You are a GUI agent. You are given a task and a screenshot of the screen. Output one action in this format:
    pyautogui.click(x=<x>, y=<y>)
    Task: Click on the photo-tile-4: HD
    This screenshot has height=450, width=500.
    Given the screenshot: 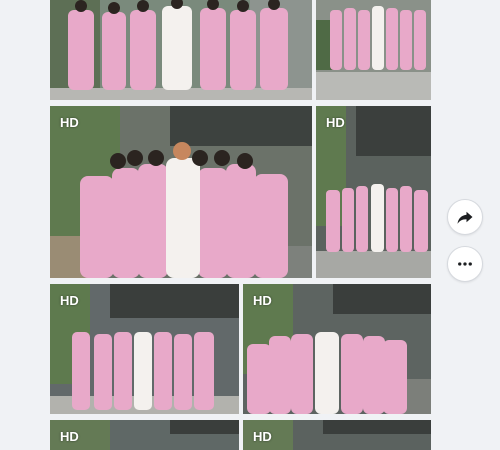 What is the action you would take?
    pyautogui.click(x=373, y=192)
    